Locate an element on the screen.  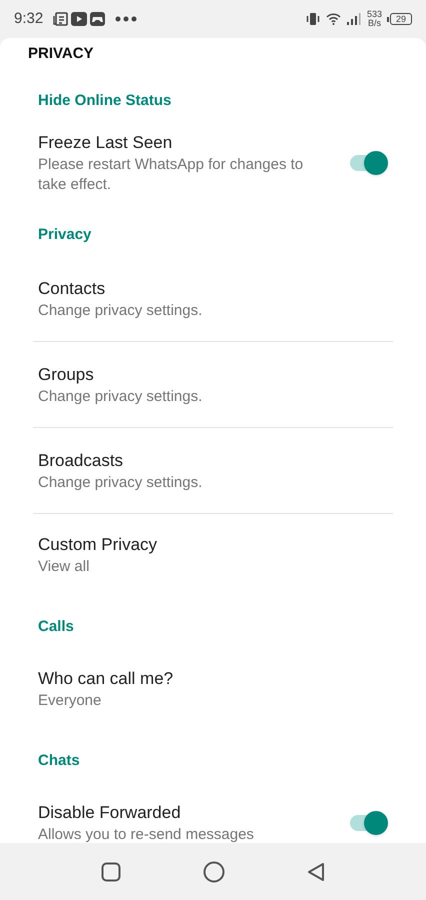
back-icon is located at coordinates (316, 872).